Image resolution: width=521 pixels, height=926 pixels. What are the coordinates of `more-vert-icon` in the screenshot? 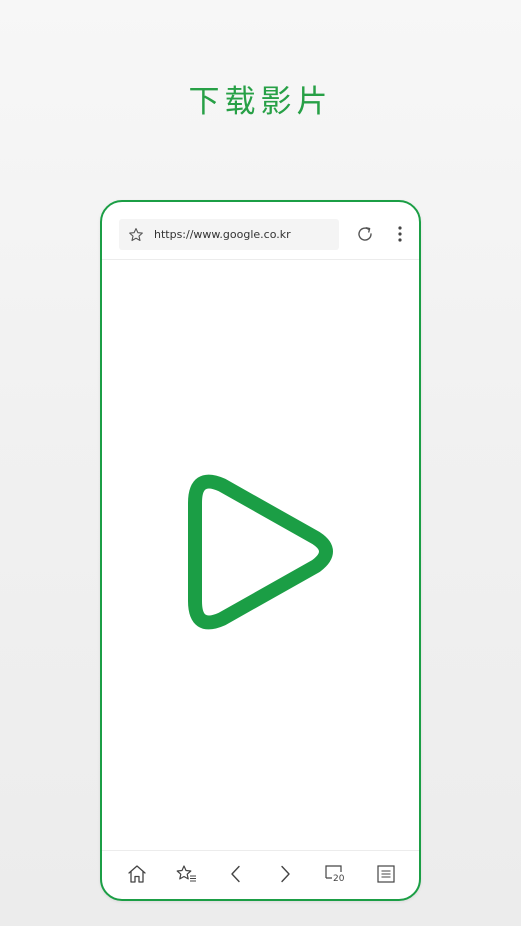 It's located at (400, 234).